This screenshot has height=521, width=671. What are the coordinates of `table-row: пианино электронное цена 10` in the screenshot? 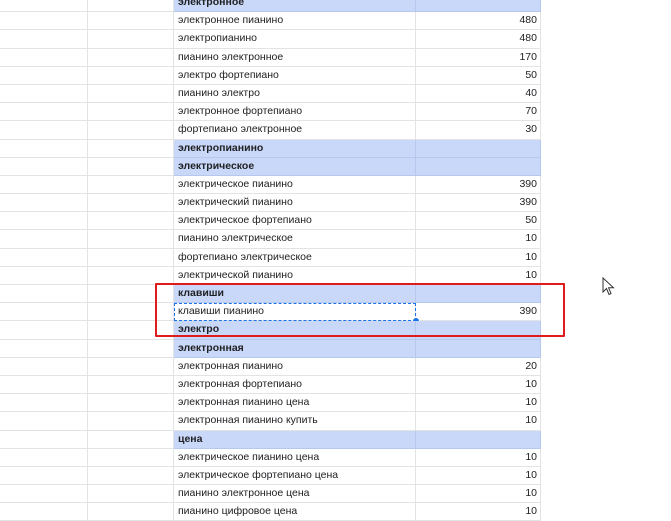 It's located at (335, 494).